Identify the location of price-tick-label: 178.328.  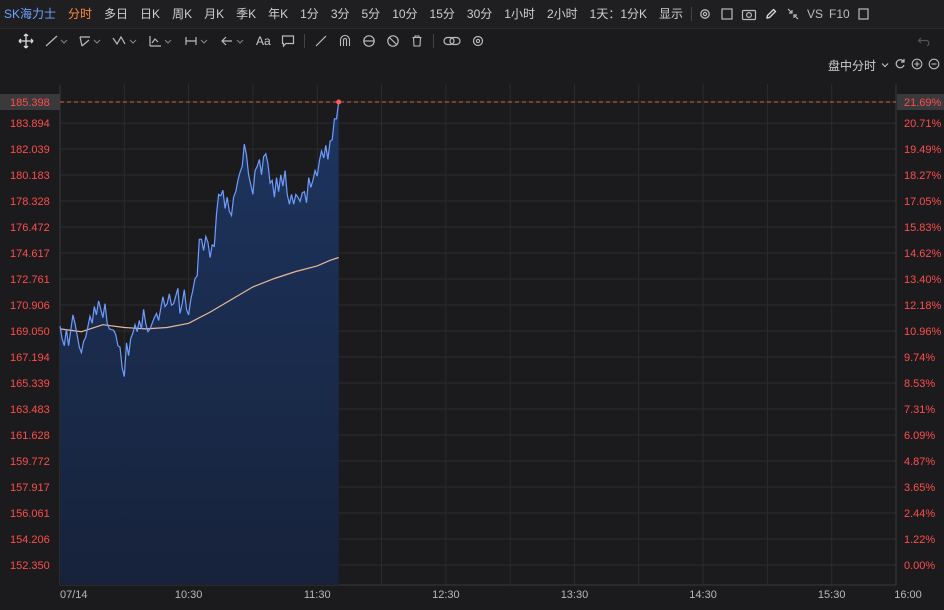
(30, 202).